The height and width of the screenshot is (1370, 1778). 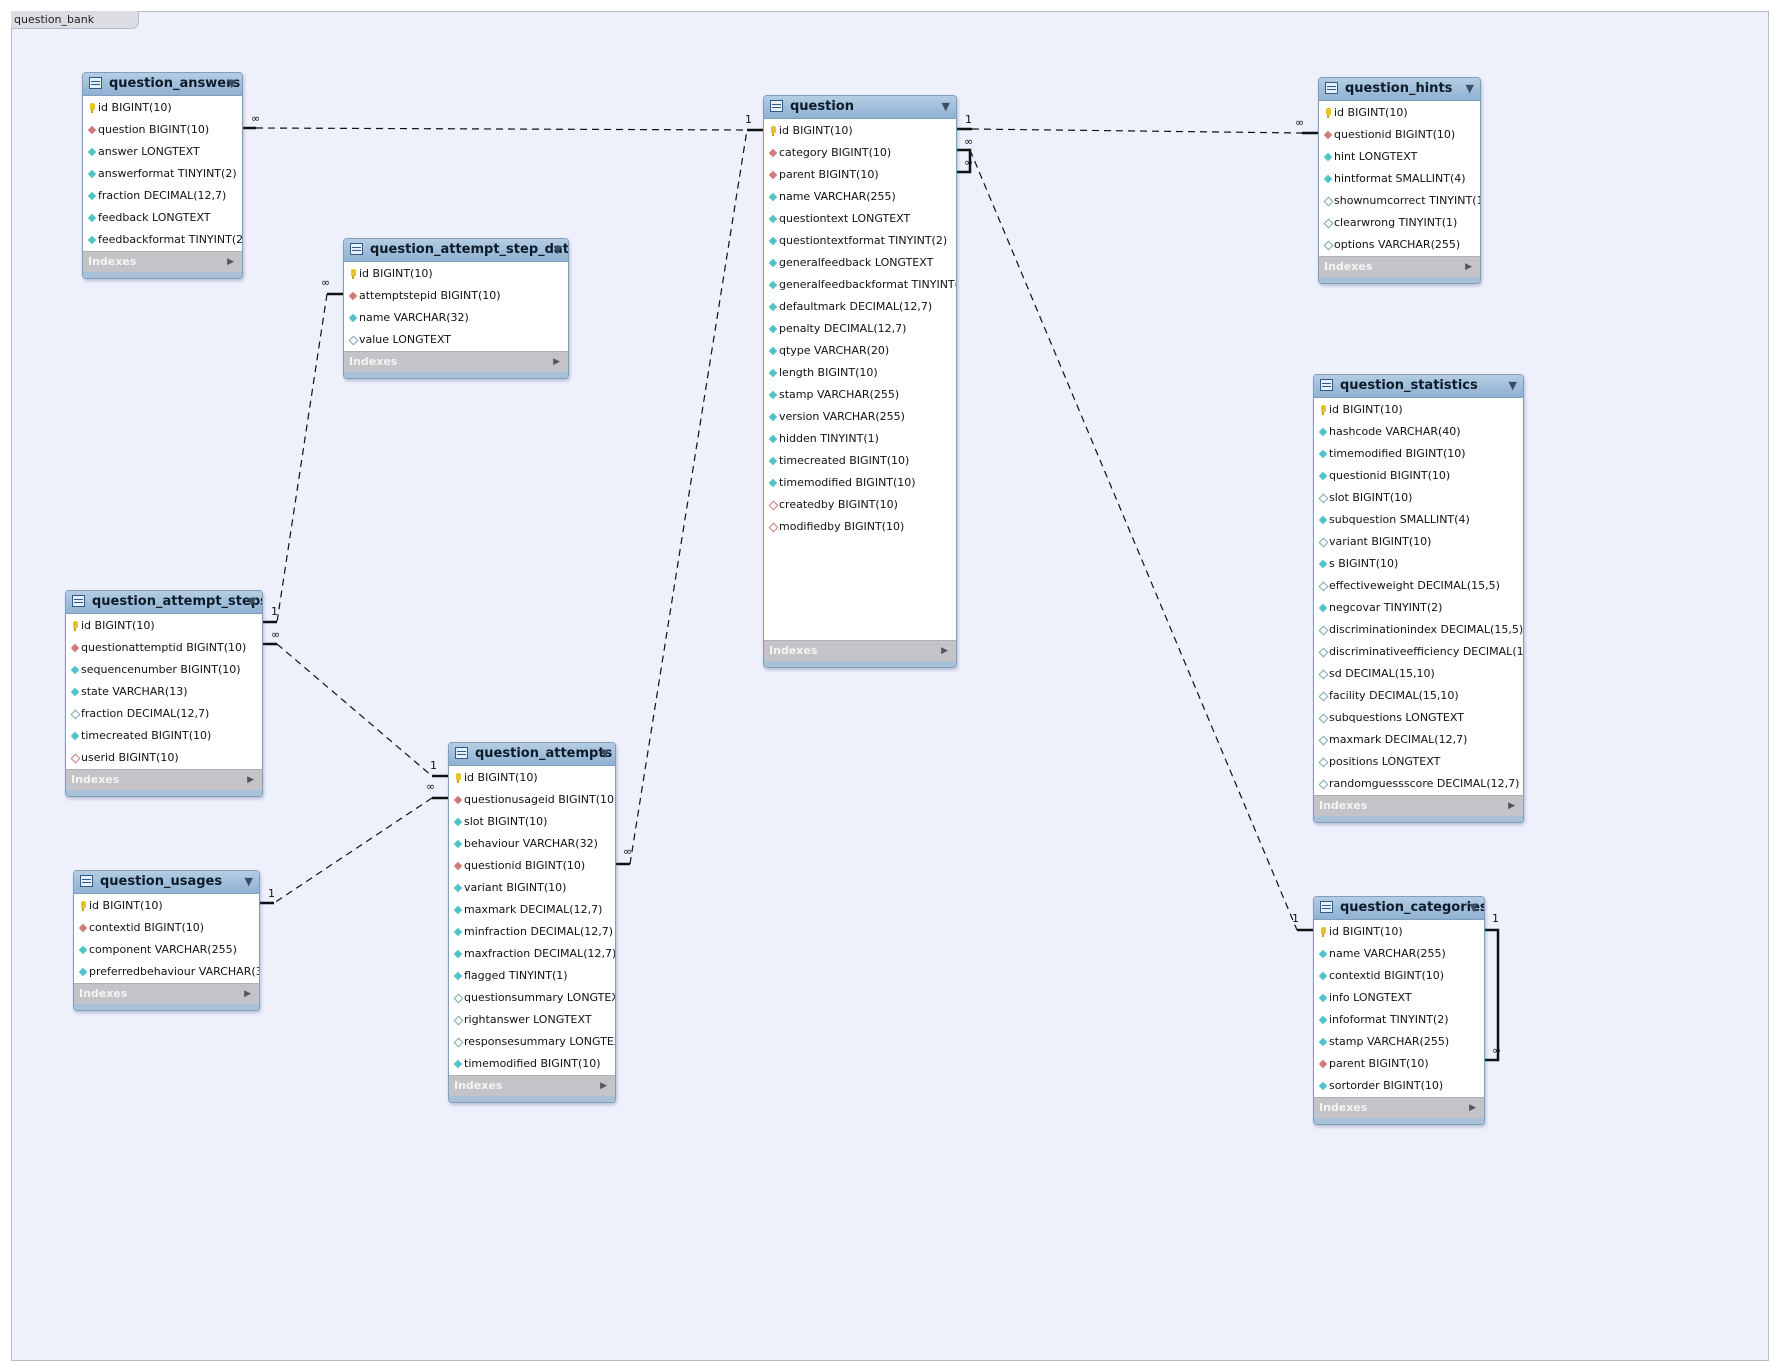 What do you see at coordinates (166, 882) in the screenshot?
I see `table-header: question_usages ▼` at bounding box center [166, 882].